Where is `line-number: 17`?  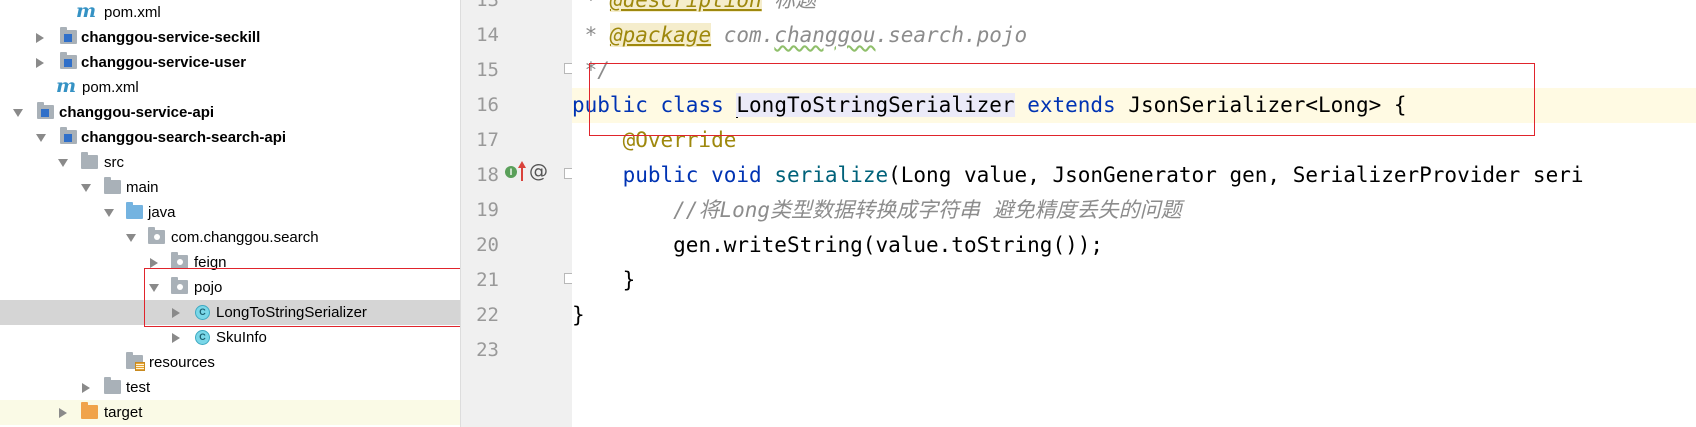 line-number: 17 is located at coordinates (487, 140).